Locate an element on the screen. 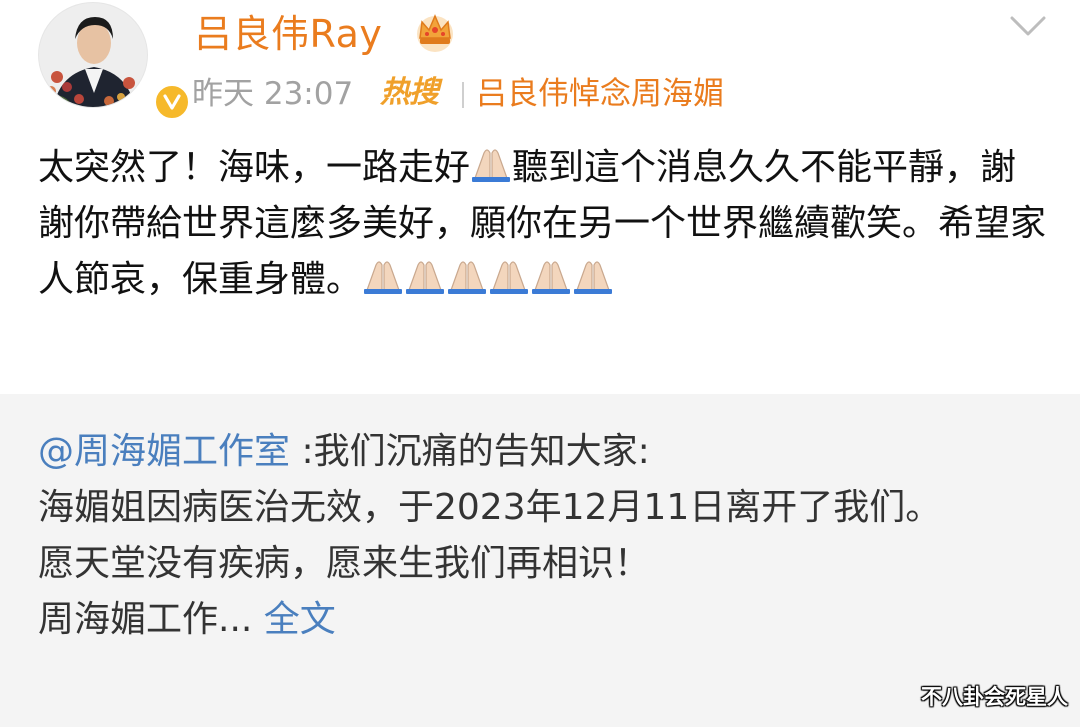  repost-line: 海媚姐因病医治无效，于2023年12月11日离开了我们。 is located at coordinates (490, 507).